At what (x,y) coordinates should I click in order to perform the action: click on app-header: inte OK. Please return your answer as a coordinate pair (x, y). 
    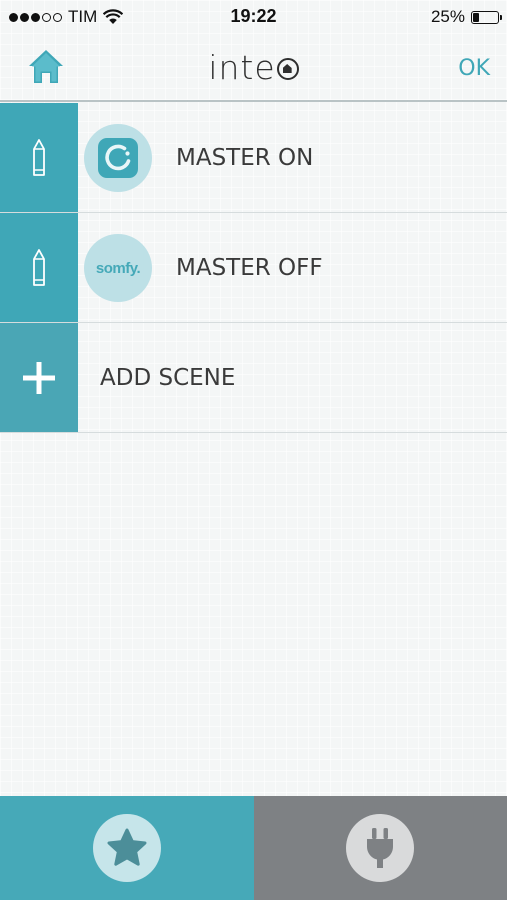
    Looking at the image, I should click on (253, 68).